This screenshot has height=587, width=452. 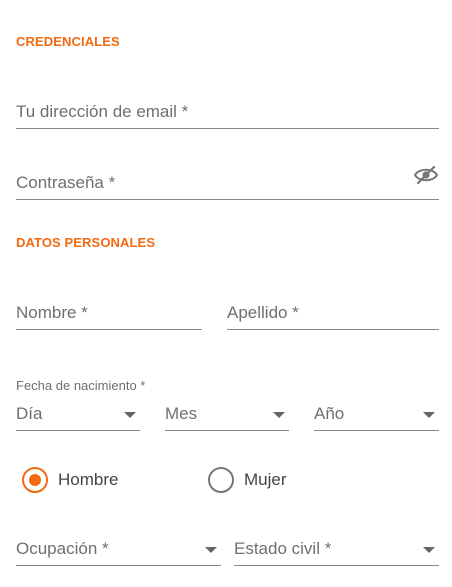 I want to click on marital-status-select: Estado civil *, so click(x=336, y=547).